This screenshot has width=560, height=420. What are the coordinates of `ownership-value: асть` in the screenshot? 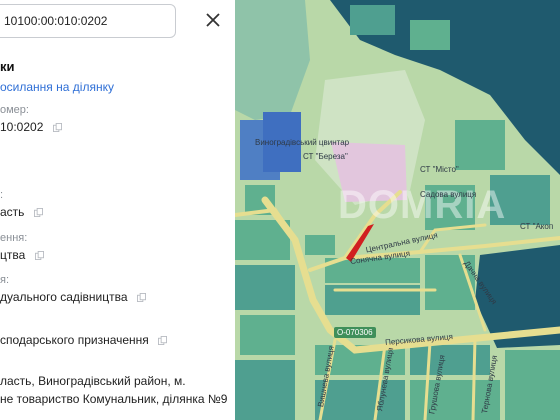 It's located at (12, 212).